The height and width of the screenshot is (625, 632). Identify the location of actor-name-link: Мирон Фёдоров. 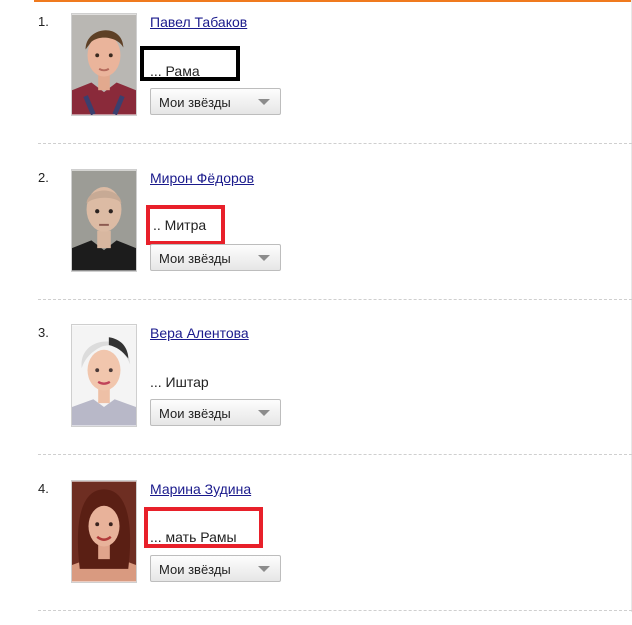
(202, 178).